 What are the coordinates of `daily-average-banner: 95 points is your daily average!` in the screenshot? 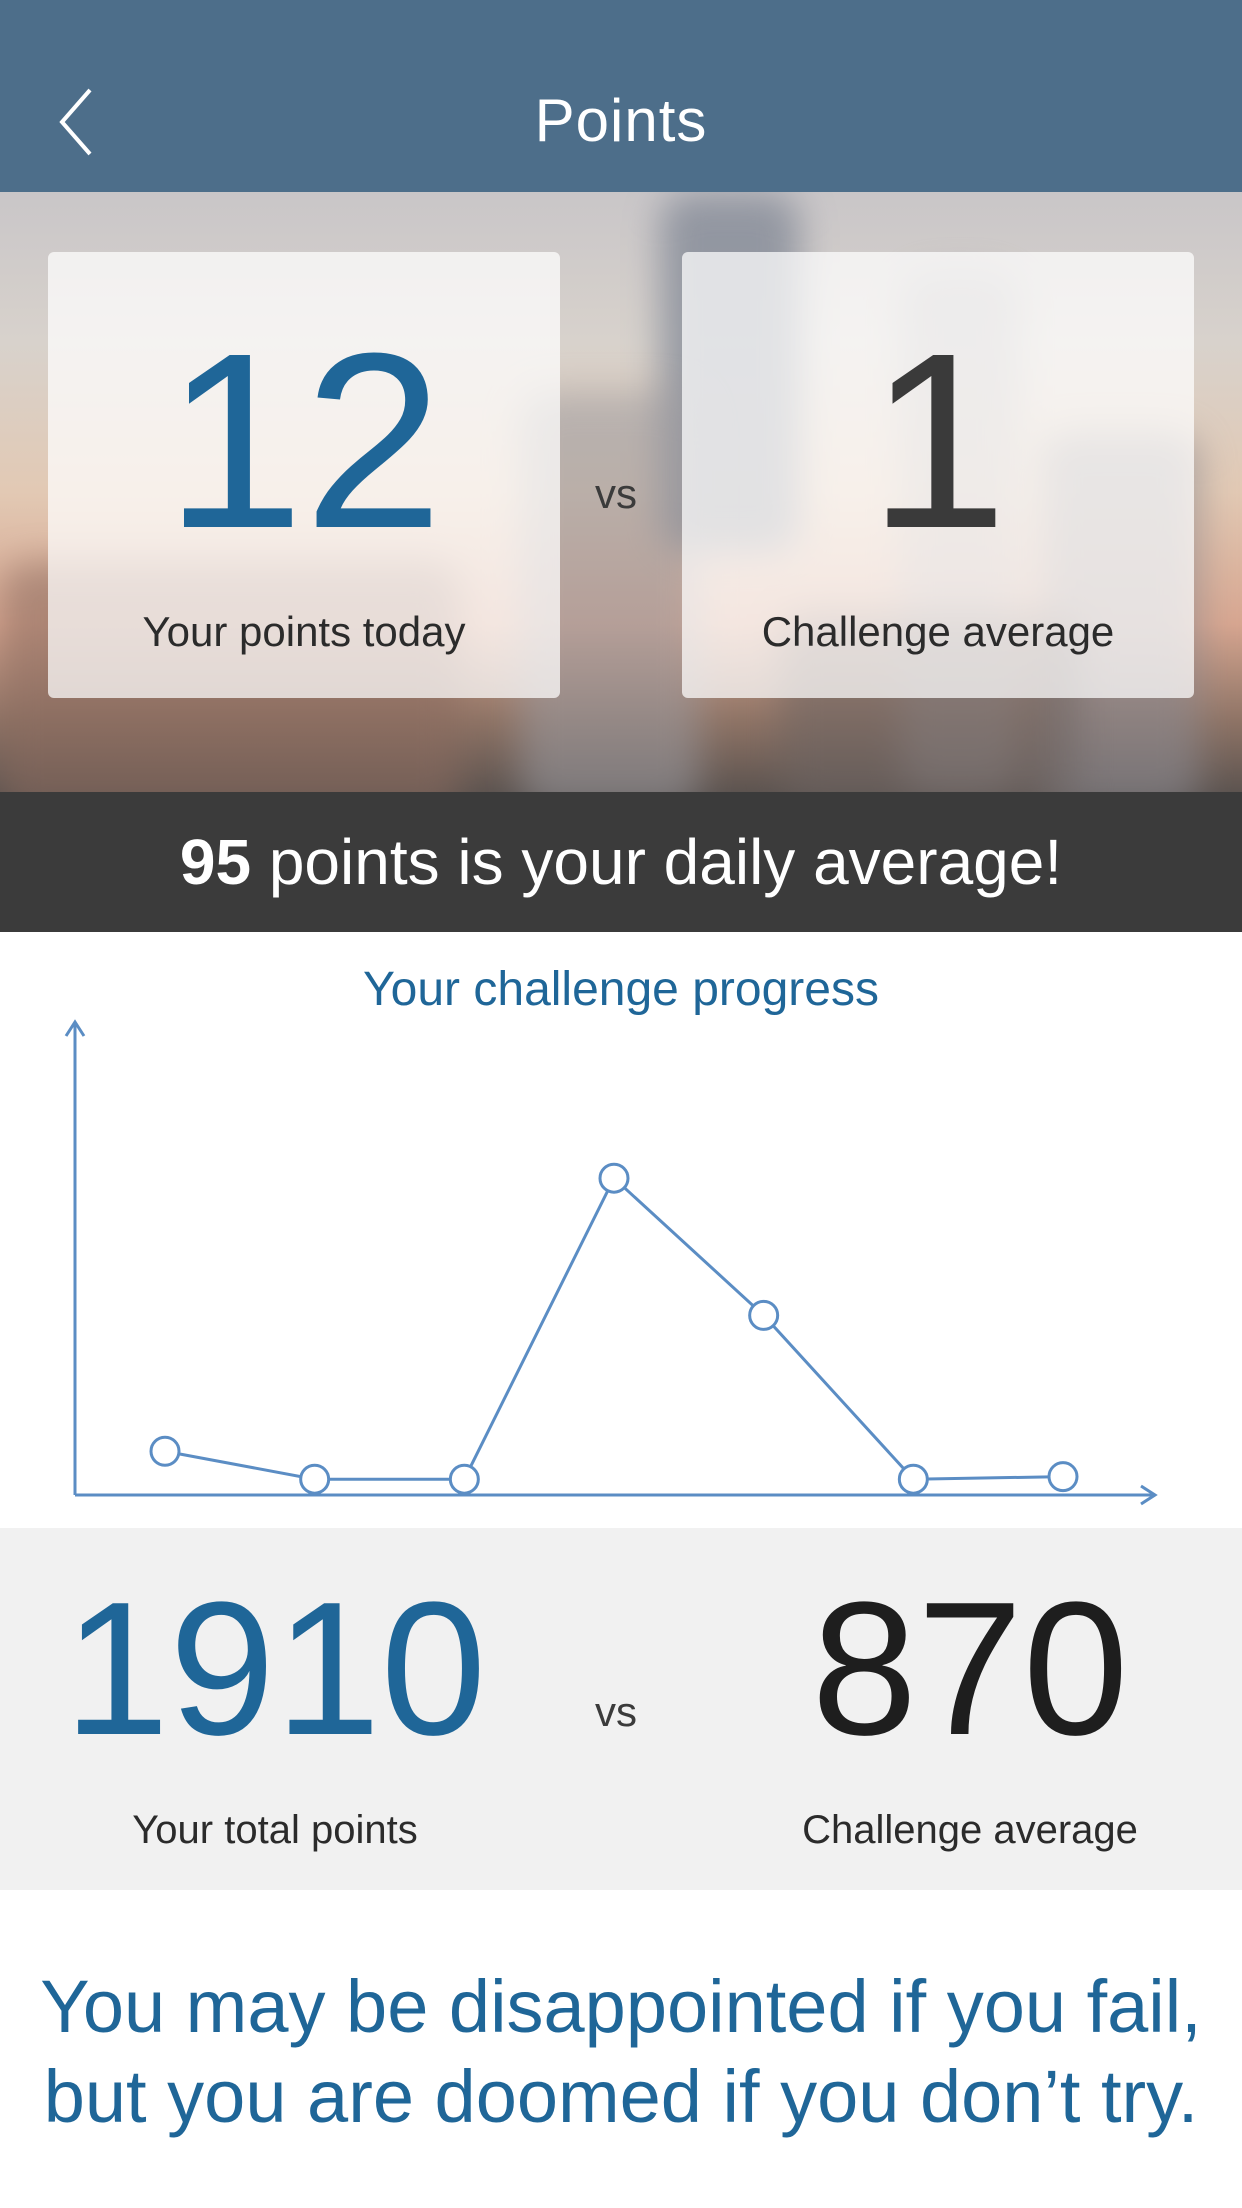 It's located at (621, 862).